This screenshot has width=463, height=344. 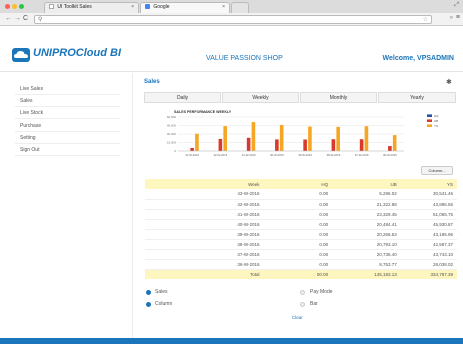 I want to click on table-row: 36-W-2016 0.00 8,753.77 28,038.02, so click(x=301, y=264).